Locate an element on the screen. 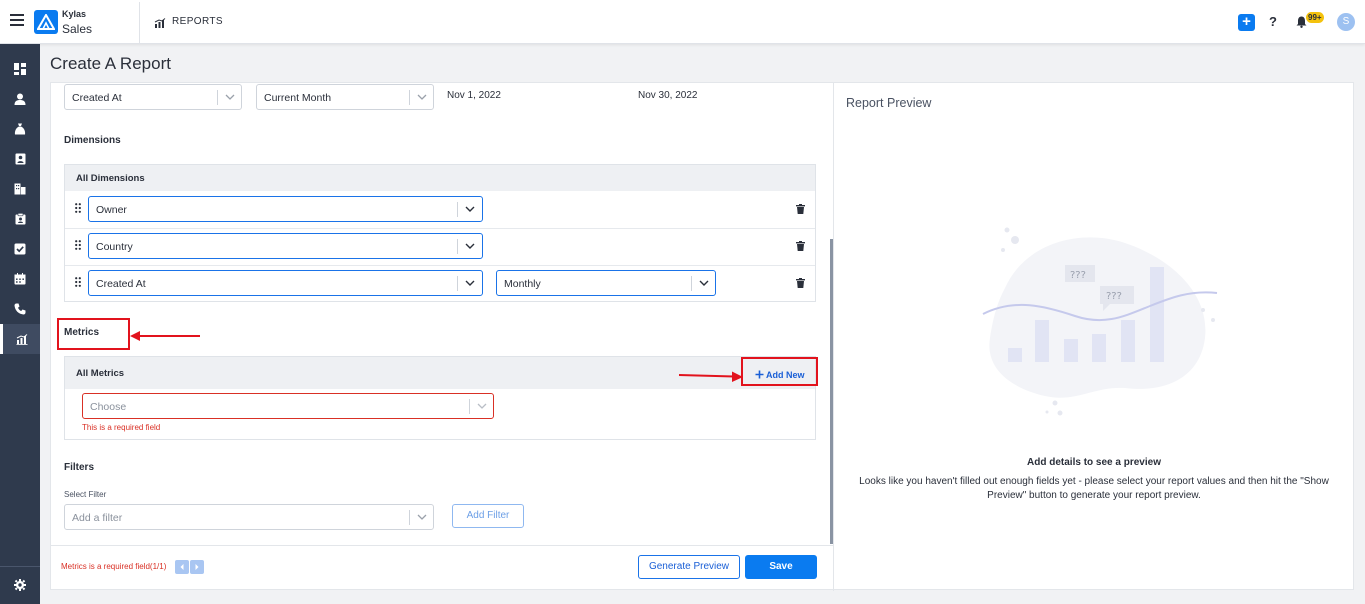  annotation-arrow-left is located at coordinates (165, 336).